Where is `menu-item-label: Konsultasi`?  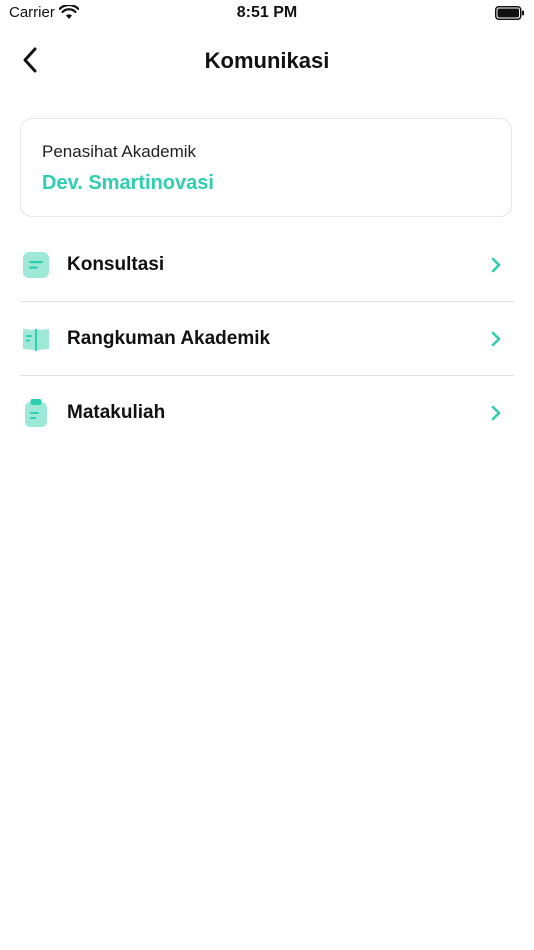 menu-item-label: Konsultasi is located at coordinates (116, 264).